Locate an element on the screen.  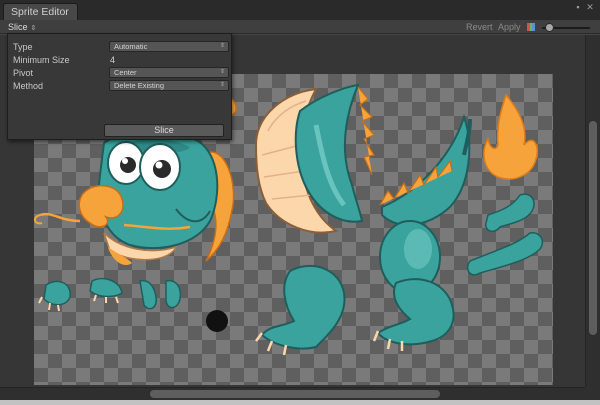
tail-sprite is located at coordinates (425, 169).